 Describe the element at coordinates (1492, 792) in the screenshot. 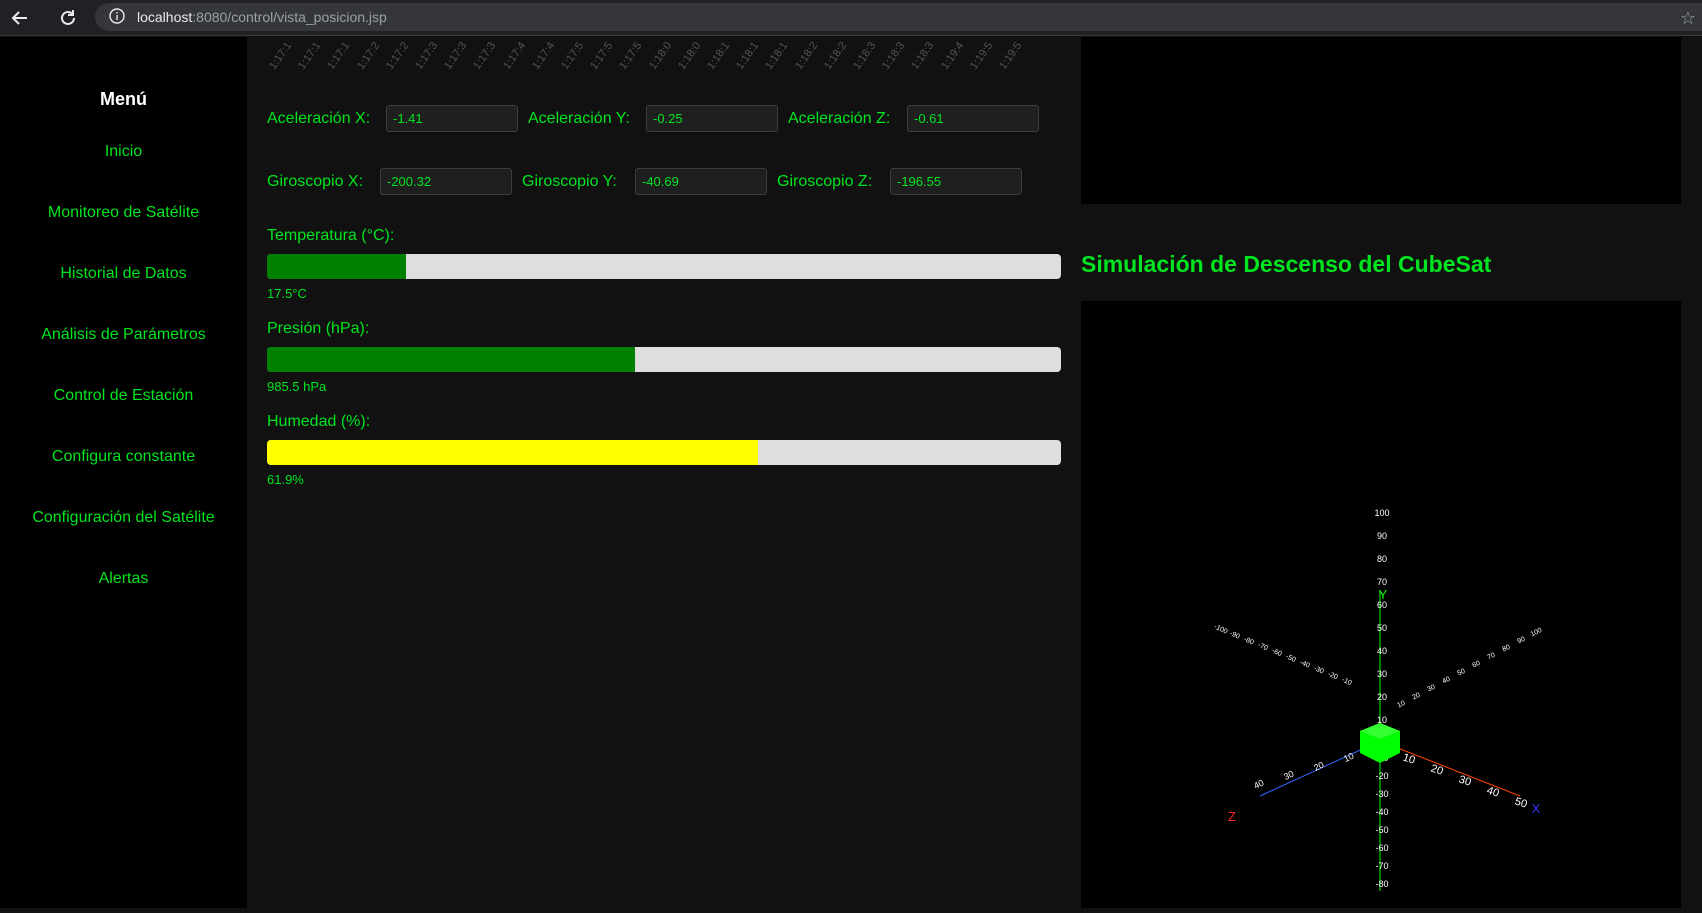

I see `x-axis-tick-label: 40` at that location.